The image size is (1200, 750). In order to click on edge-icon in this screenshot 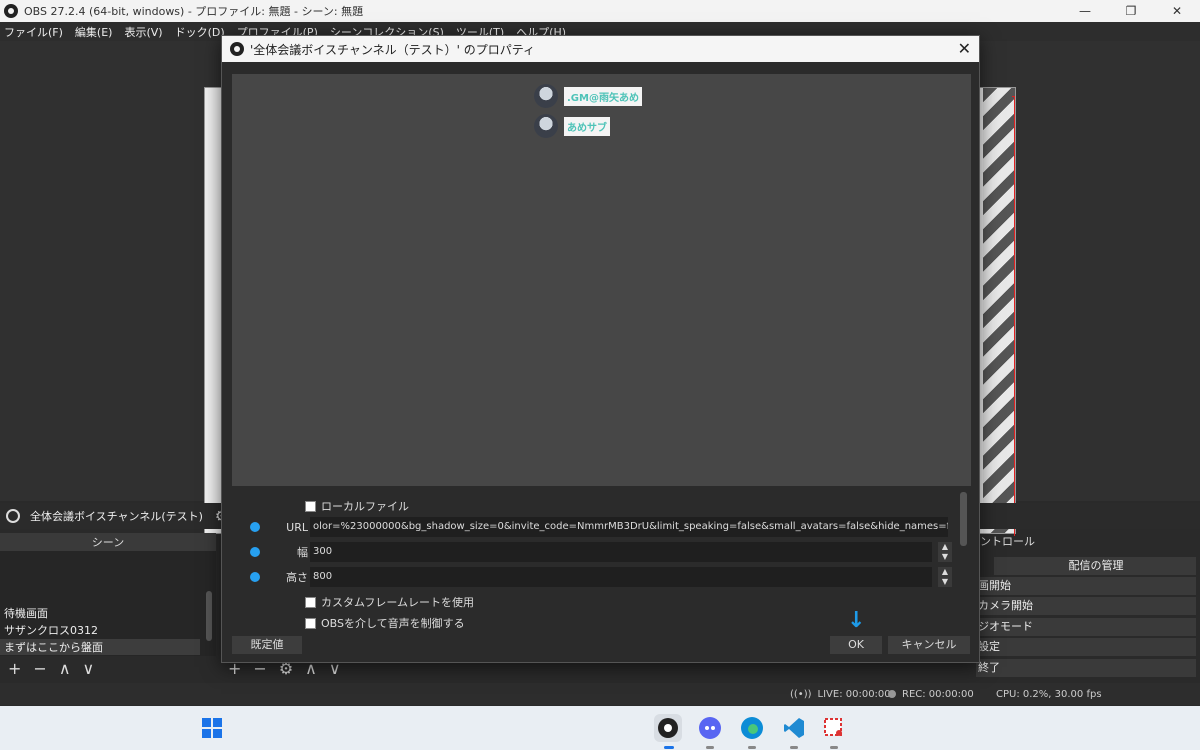, I will do `click(752, 728)`.